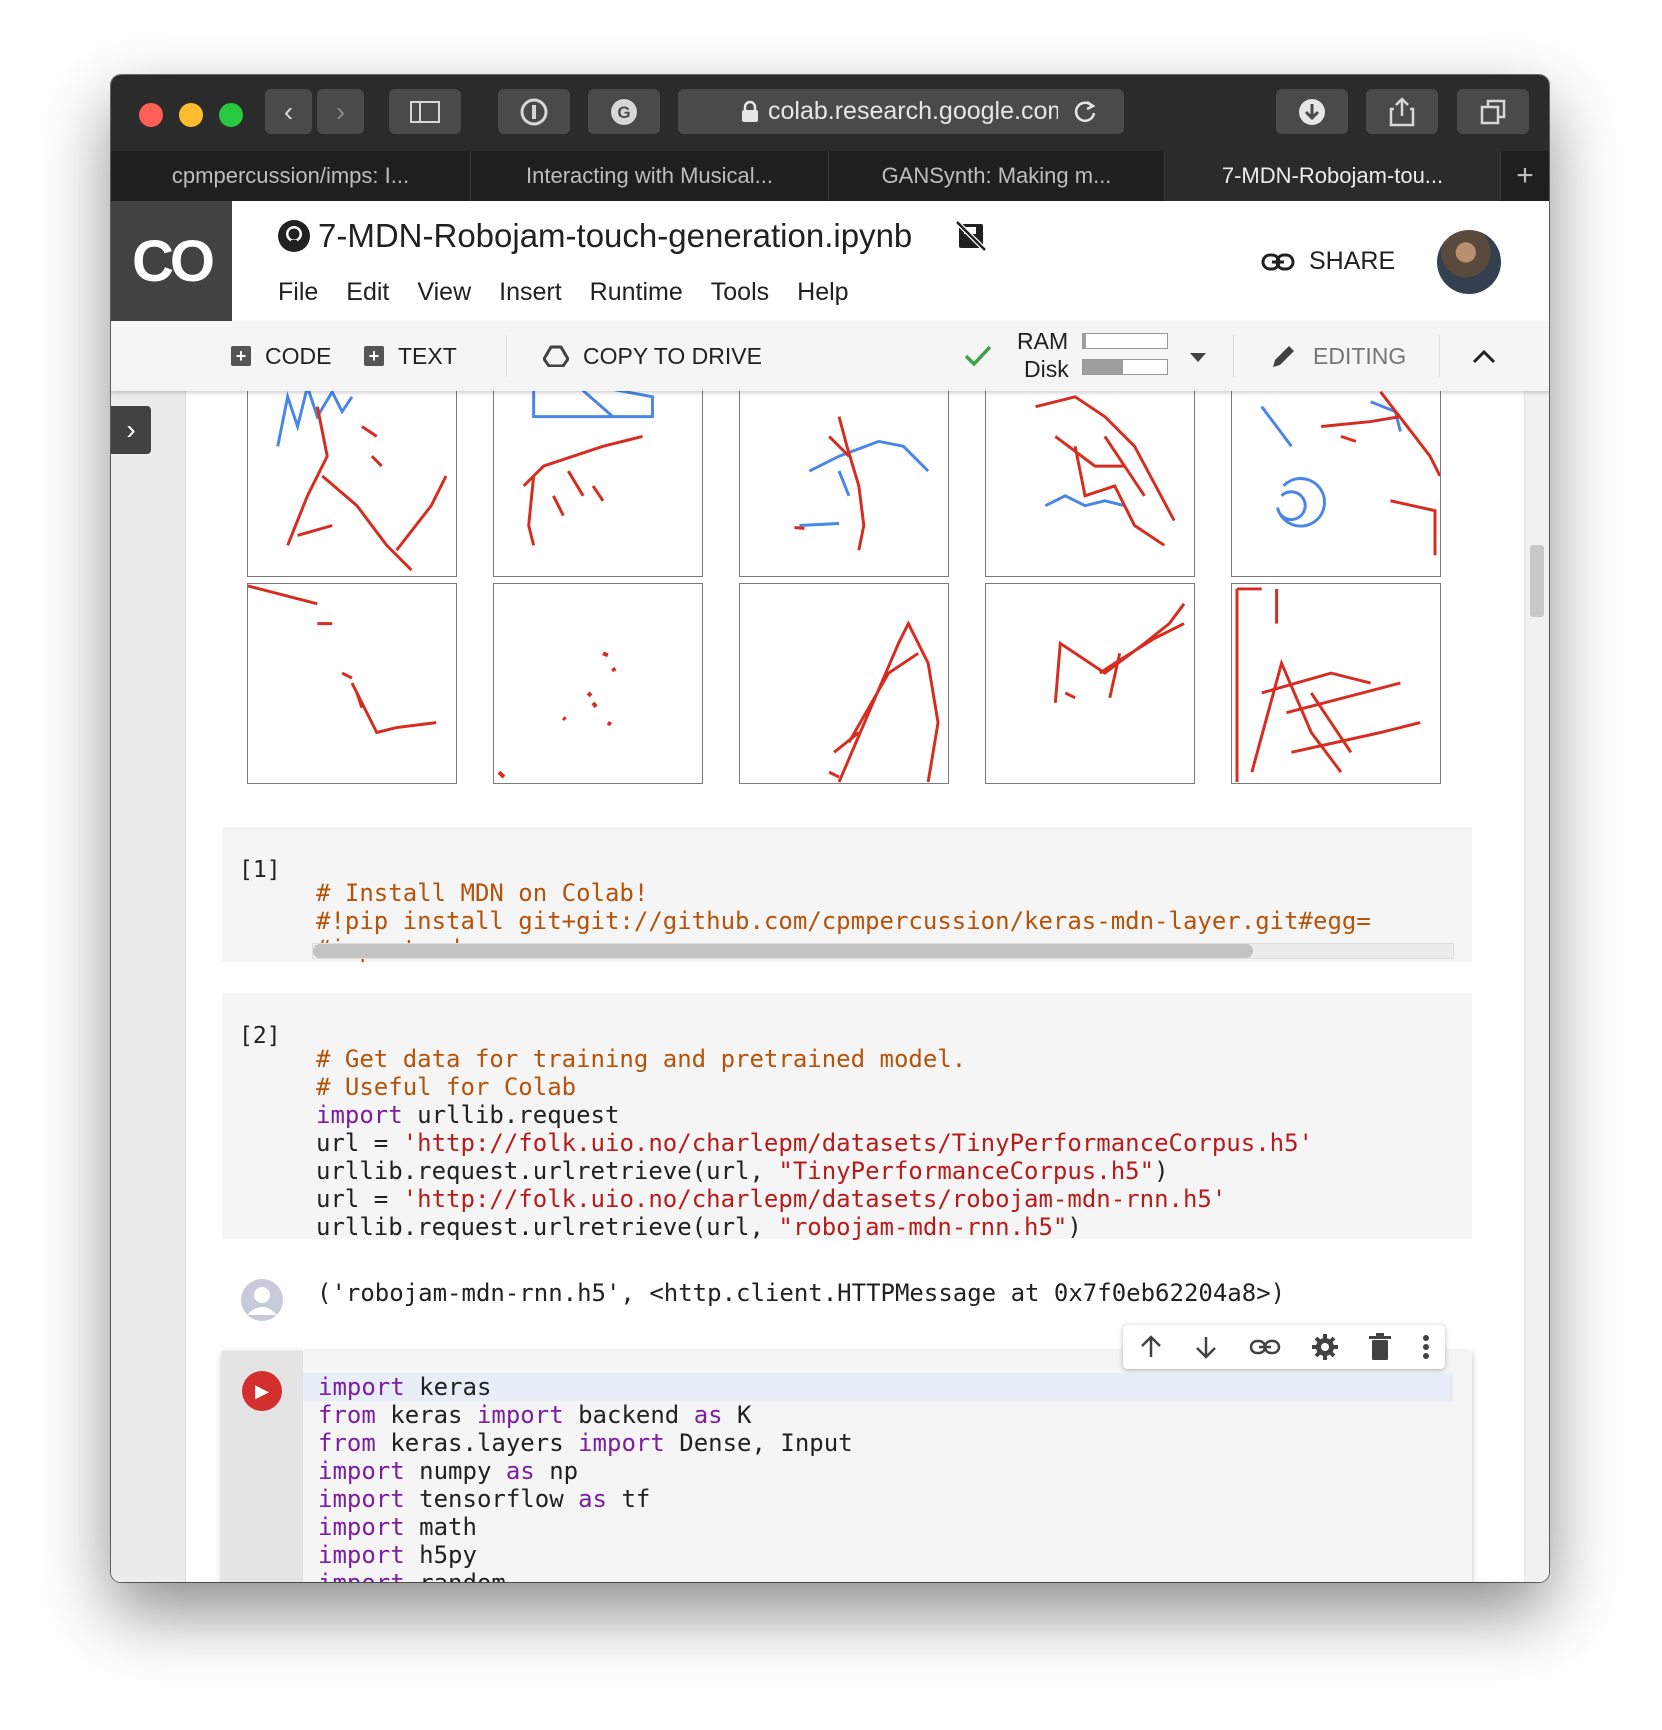 The height and width of the screenshot is (1730, 1662). I want to click on run-cell-button: ▶, so click(262, 1391).